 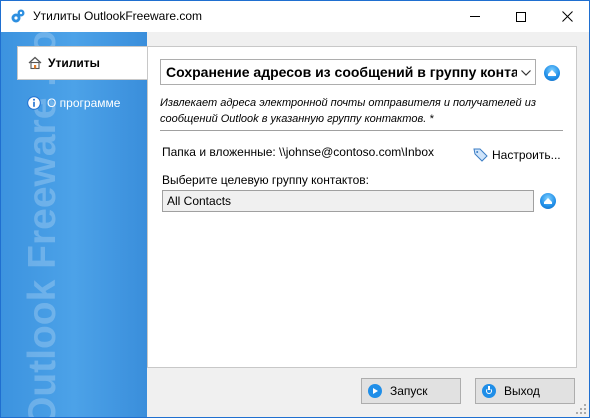 What do you see at coordinates (552, 73) in the screenshot?
I see `utility-collapse-button` at bounding box center [552, 73].